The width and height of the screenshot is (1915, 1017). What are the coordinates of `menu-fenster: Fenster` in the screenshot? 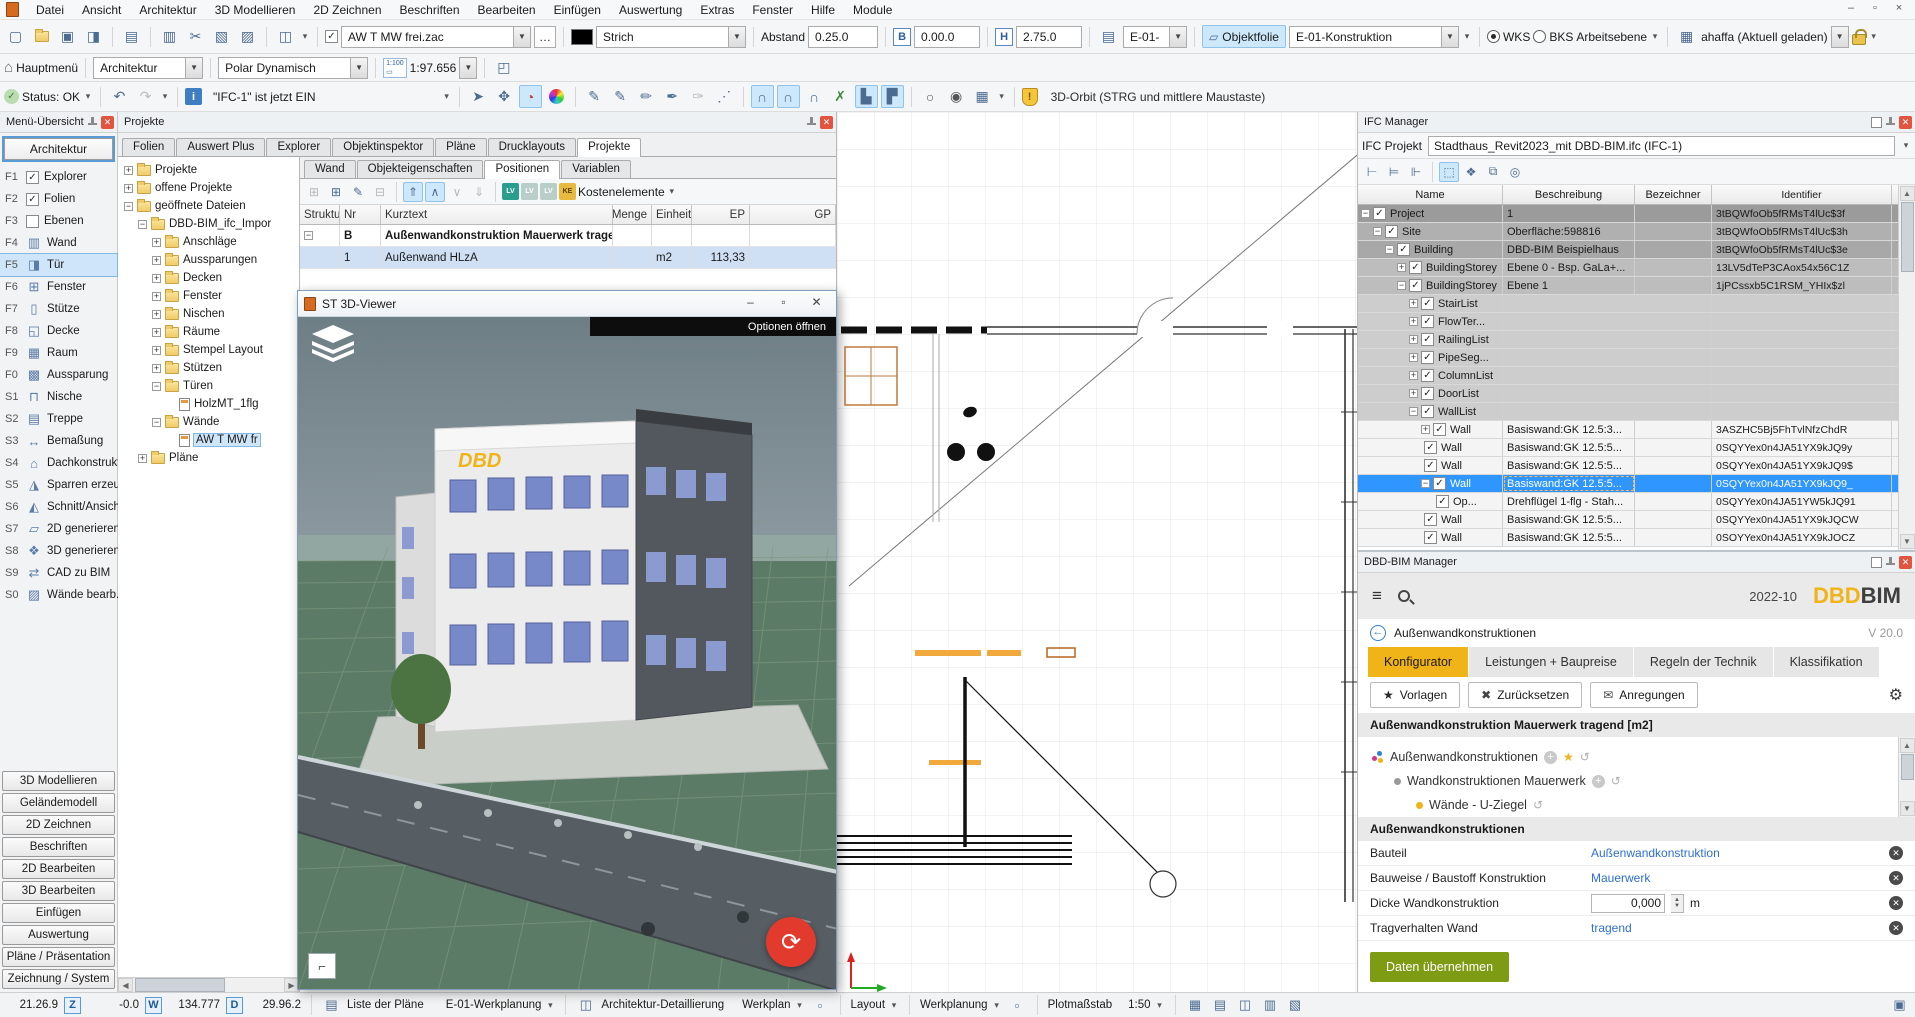 It's located at (772, 10).